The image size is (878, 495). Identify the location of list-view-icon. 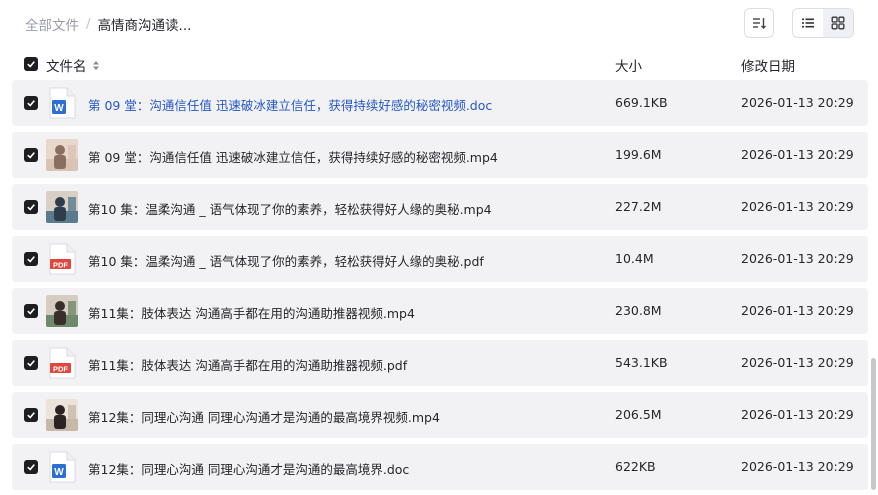
(808, 23).